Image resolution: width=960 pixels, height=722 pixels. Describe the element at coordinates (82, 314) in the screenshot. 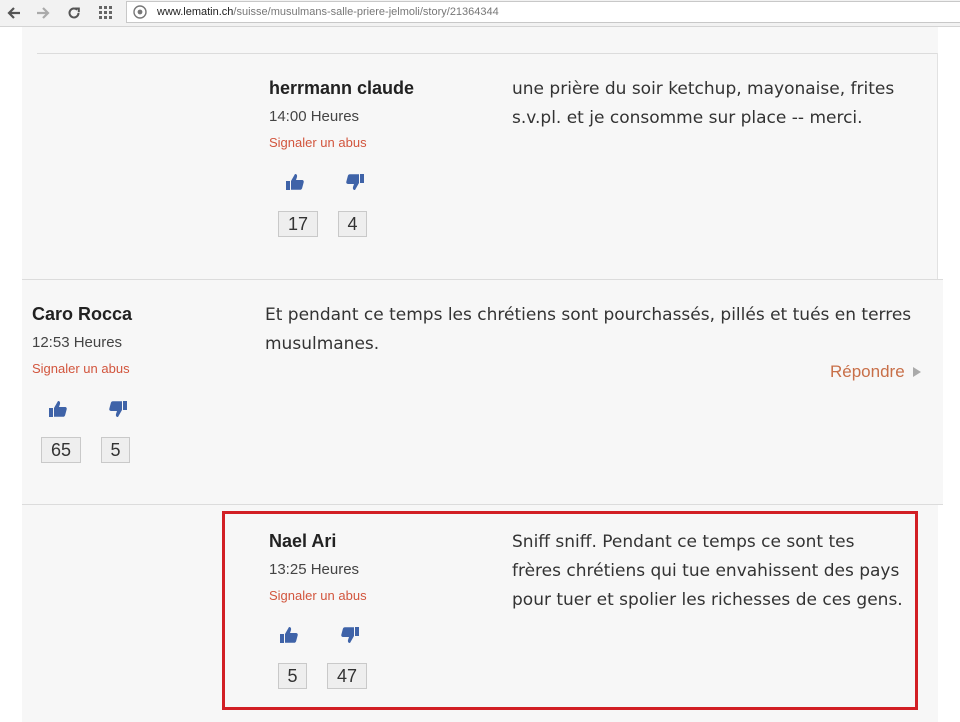

I see `comment-author: Caro Rocca` at that location.